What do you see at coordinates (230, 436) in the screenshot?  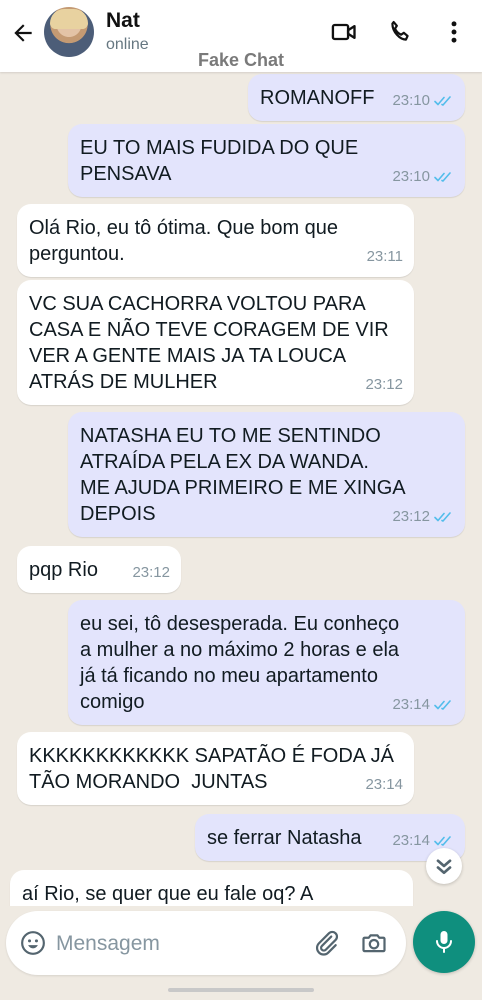 I see `message-text-line: NATASHA EU TO ME SENTINDO` at bounding box center [230, 436].